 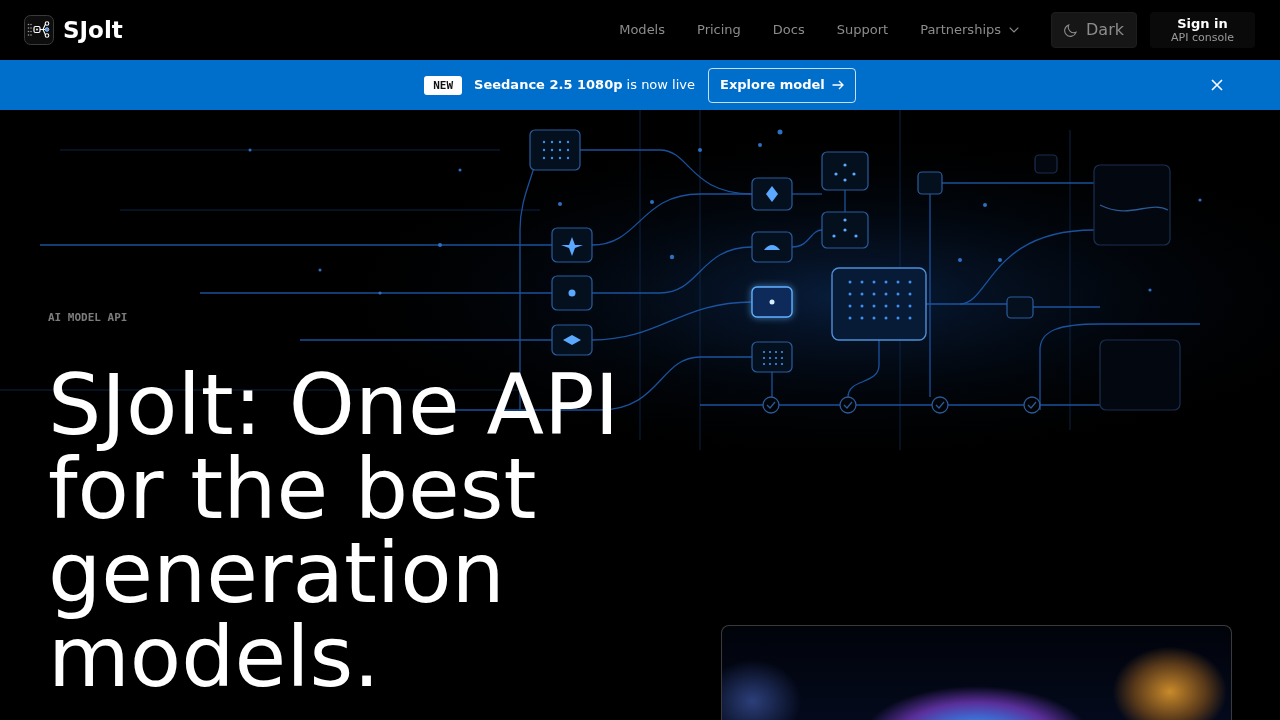 What do you see at coordinates (970, 30) in the screenshot?
I see `nav-dropdown: Partnerships` at bounding box center [970, 30].